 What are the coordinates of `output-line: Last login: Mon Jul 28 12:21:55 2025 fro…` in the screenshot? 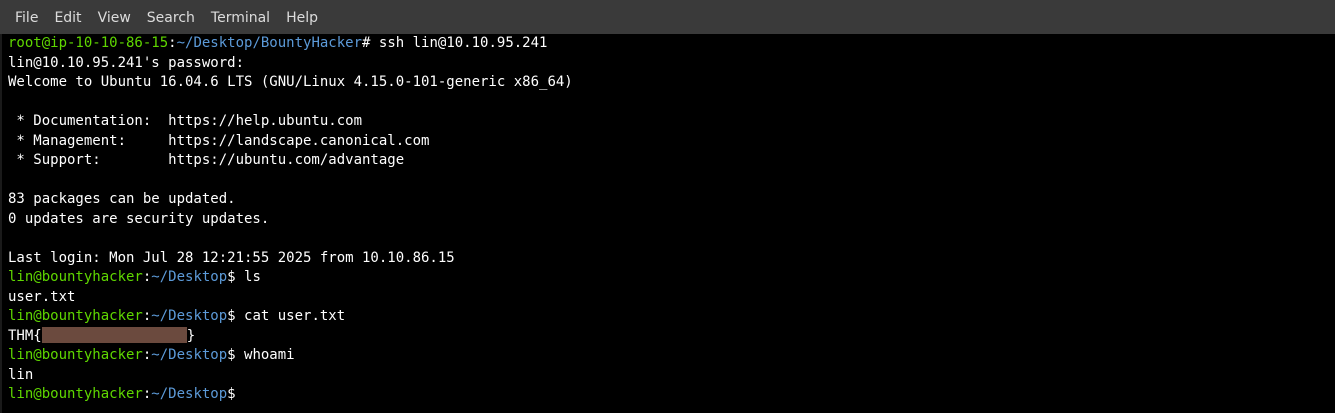 It's located at (231, 257).